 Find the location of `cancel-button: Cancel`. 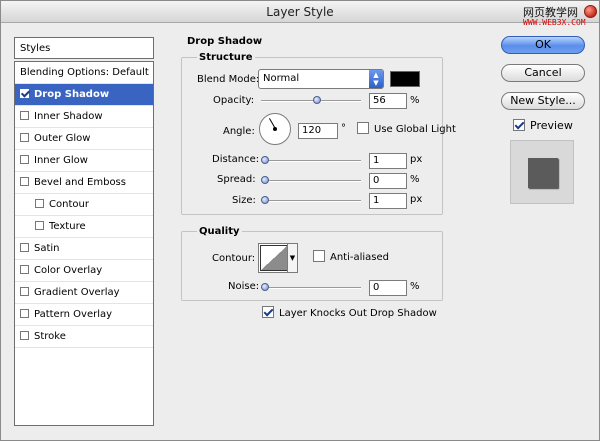

cancel-button: Cancel is located at coordinates (543, 73).